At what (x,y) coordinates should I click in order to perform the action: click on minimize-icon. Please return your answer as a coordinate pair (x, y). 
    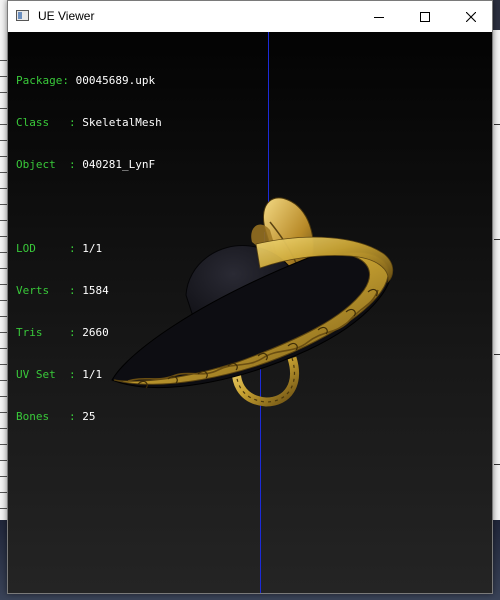
    Looking at the image, I should click on (379, 17).